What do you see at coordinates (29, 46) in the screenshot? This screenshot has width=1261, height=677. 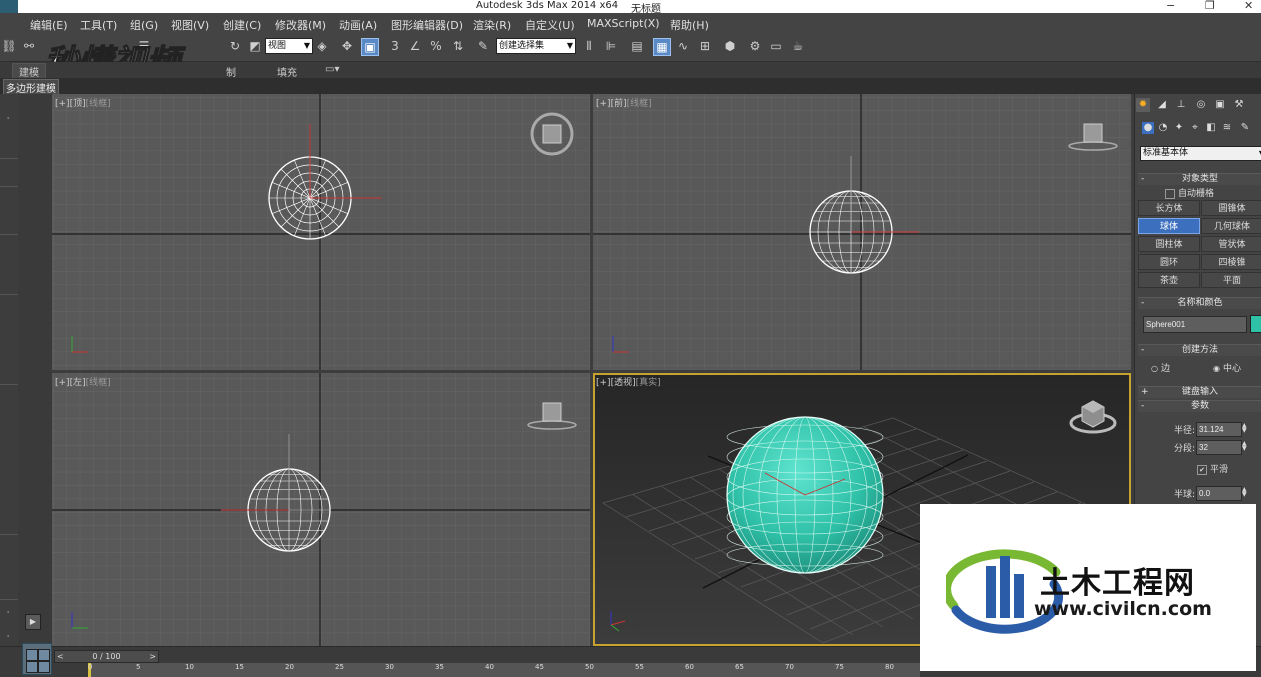 I see `unlink-icon: ⚯` at bounding box center [29, 46].